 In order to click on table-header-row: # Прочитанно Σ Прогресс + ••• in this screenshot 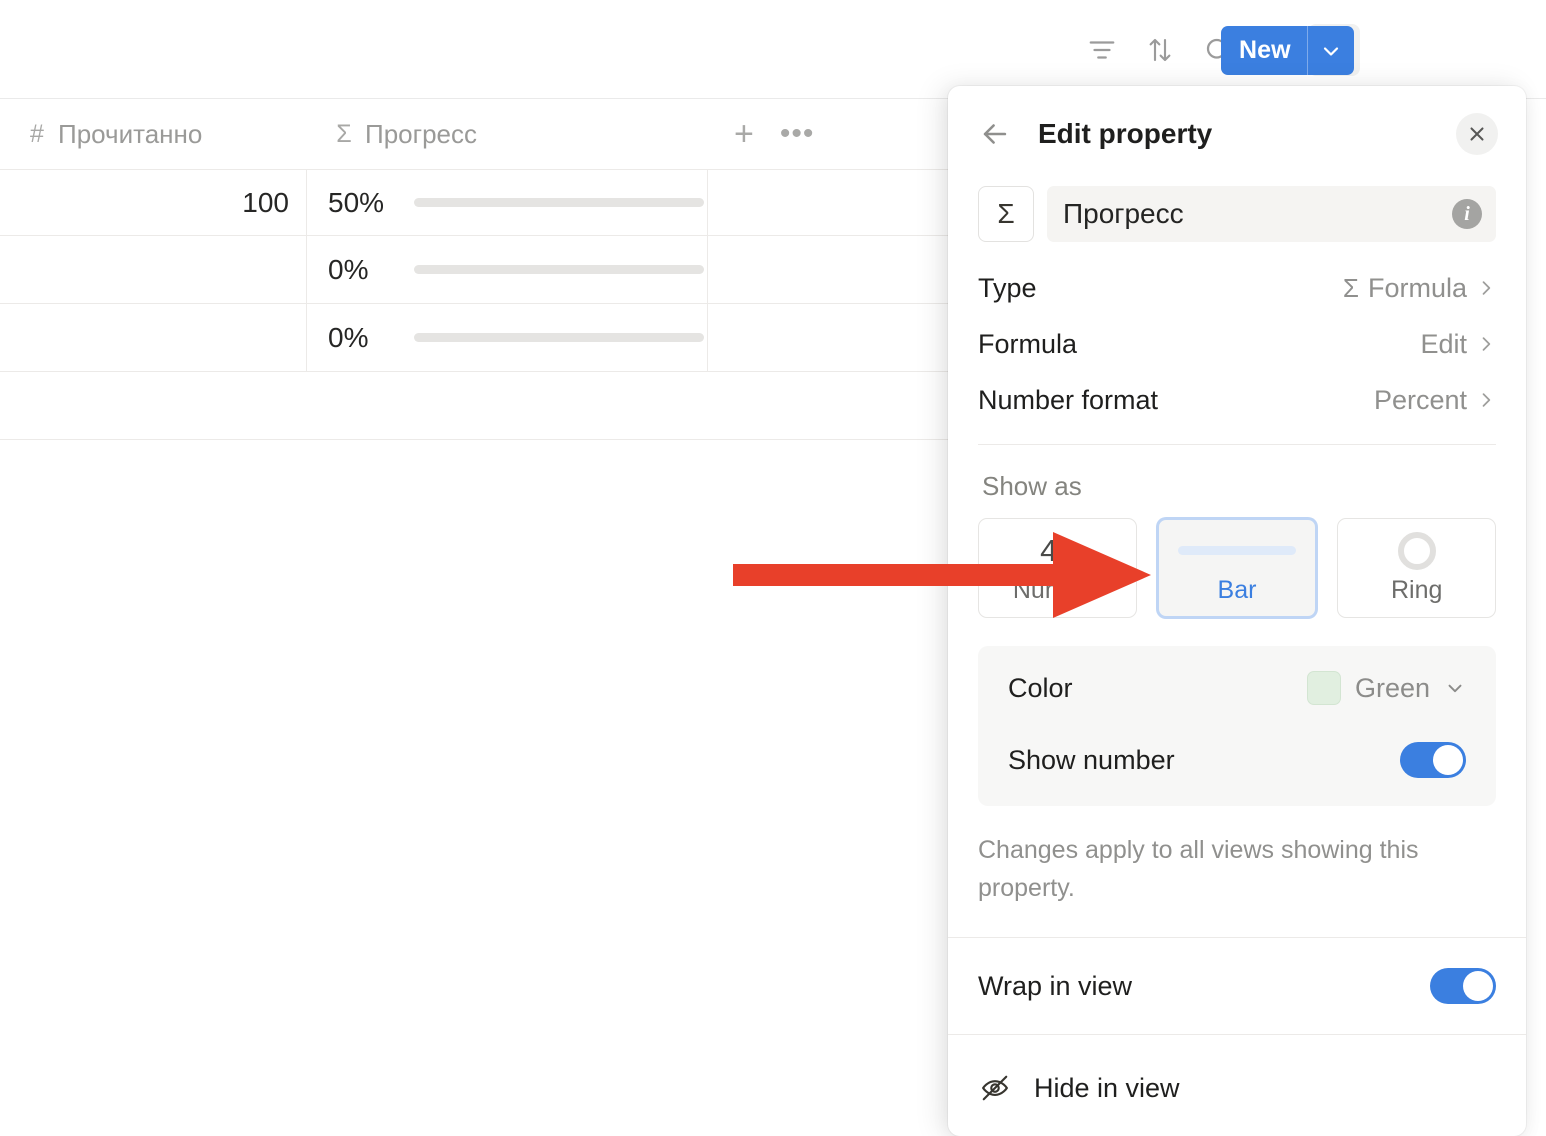, I will do `click(474, 134)`.